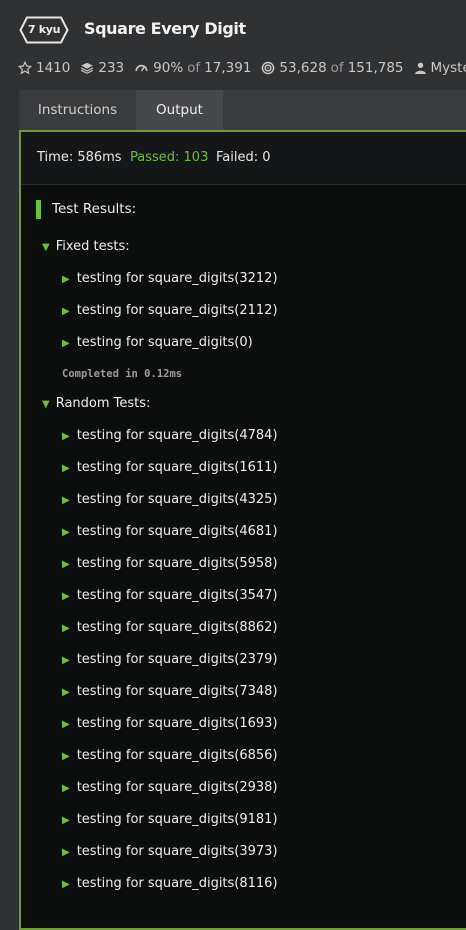 The image size is (466, 930). Describe the element at coordinates (168, 68) in the screenshot. I see `satisfaction-percent: 90%` at that location.